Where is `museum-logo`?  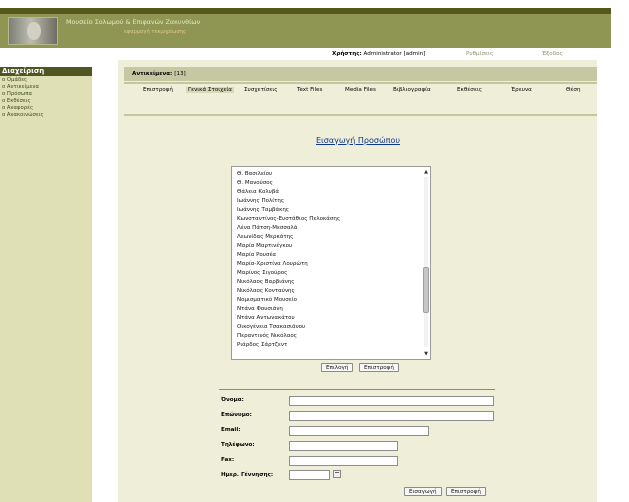
museum-logo is located at coordinates (33, 31).